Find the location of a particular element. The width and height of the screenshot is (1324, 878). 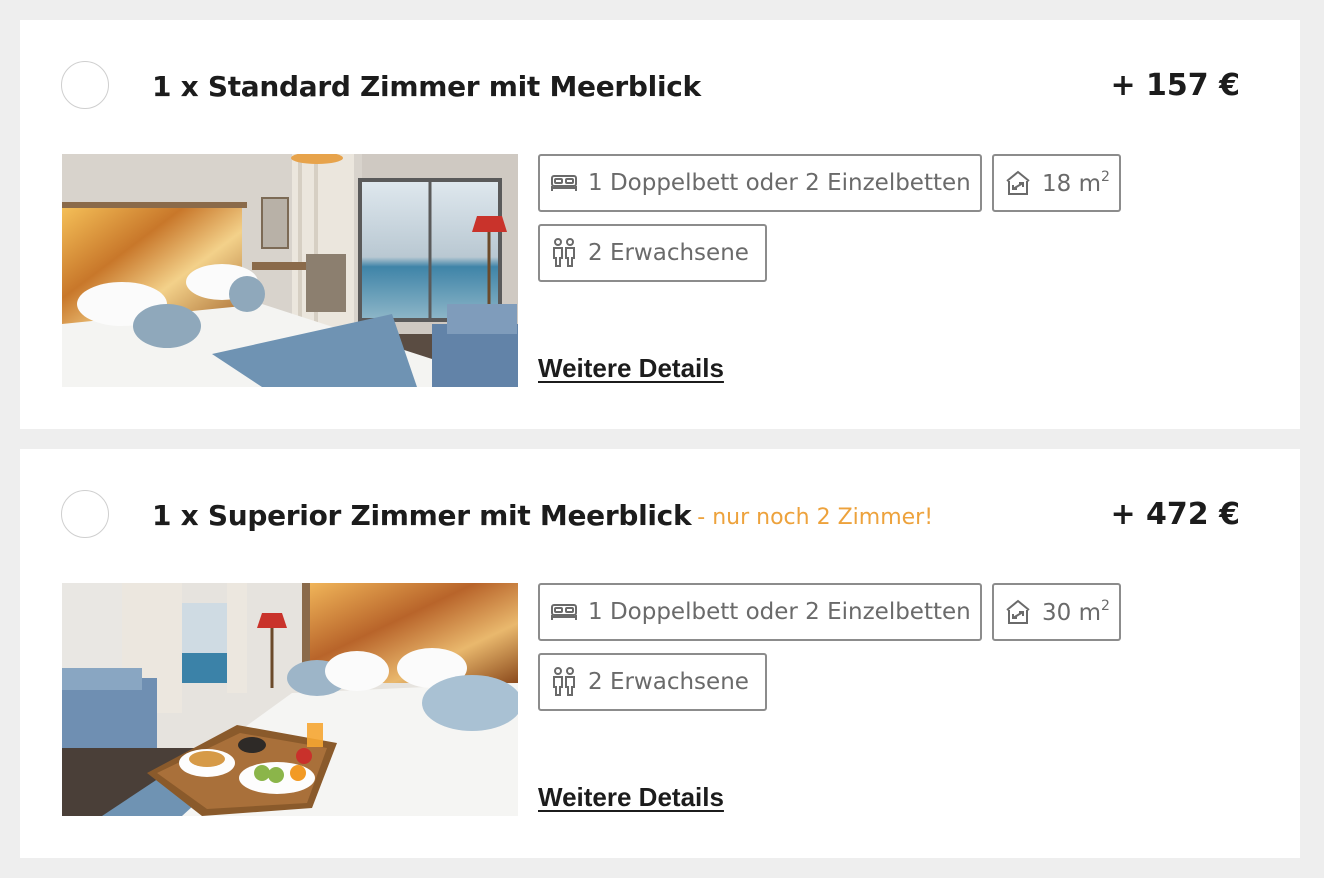

room-size-label: 30 m2 is located at coordinates (1076, 612).